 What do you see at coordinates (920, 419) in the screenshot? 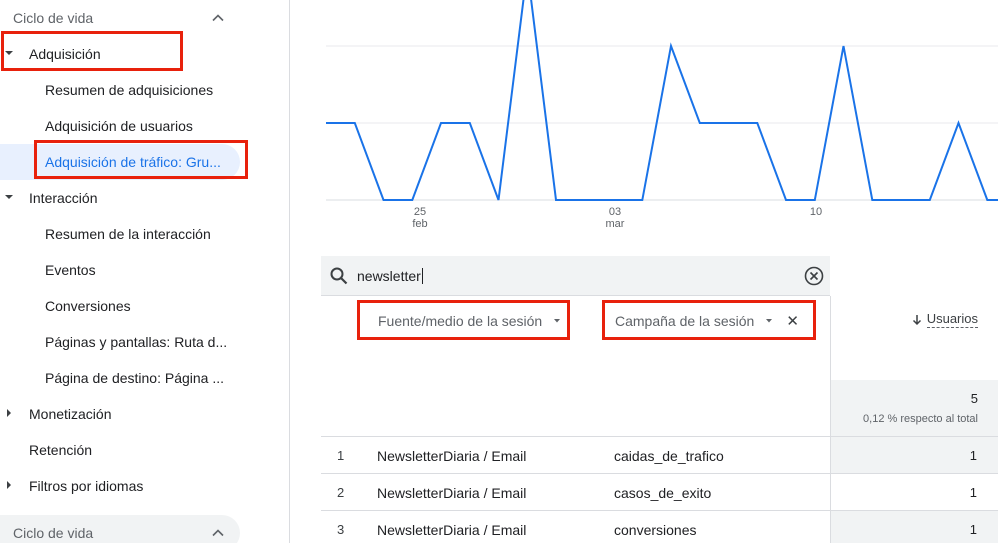
I see `metric-total-percent: 0,12 % respecto al total` at bounding box center [920, 419].